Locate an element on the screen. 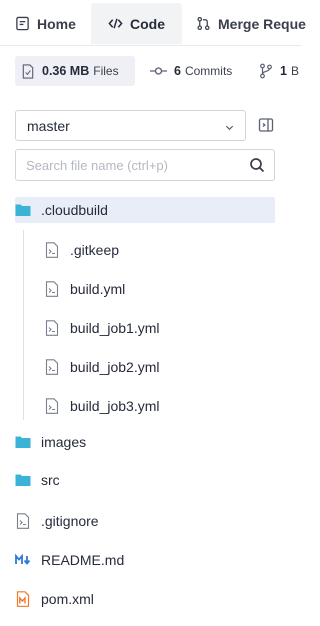 This screenshot has height=626, width=320. branches-label: B is located at coordinates (294, 71).